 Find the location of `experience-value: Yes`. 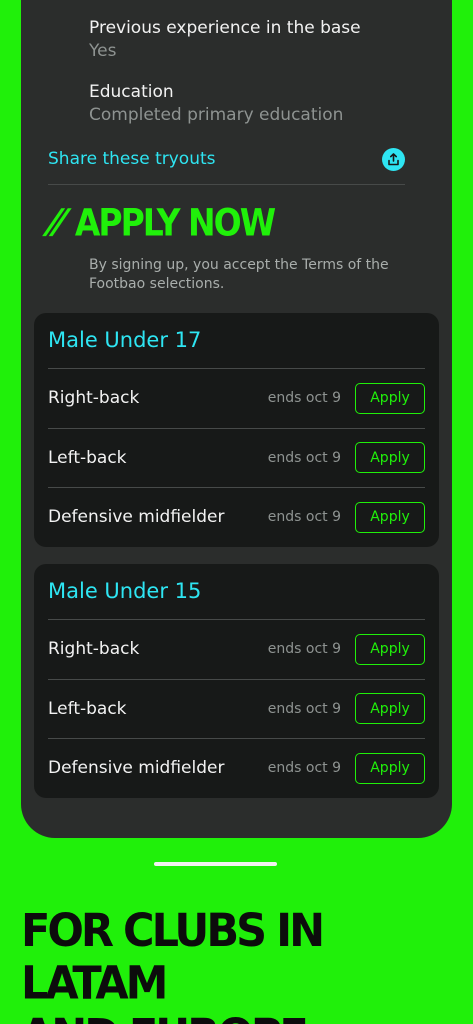

experience-value: Yes is located at coordinates (103, 51).